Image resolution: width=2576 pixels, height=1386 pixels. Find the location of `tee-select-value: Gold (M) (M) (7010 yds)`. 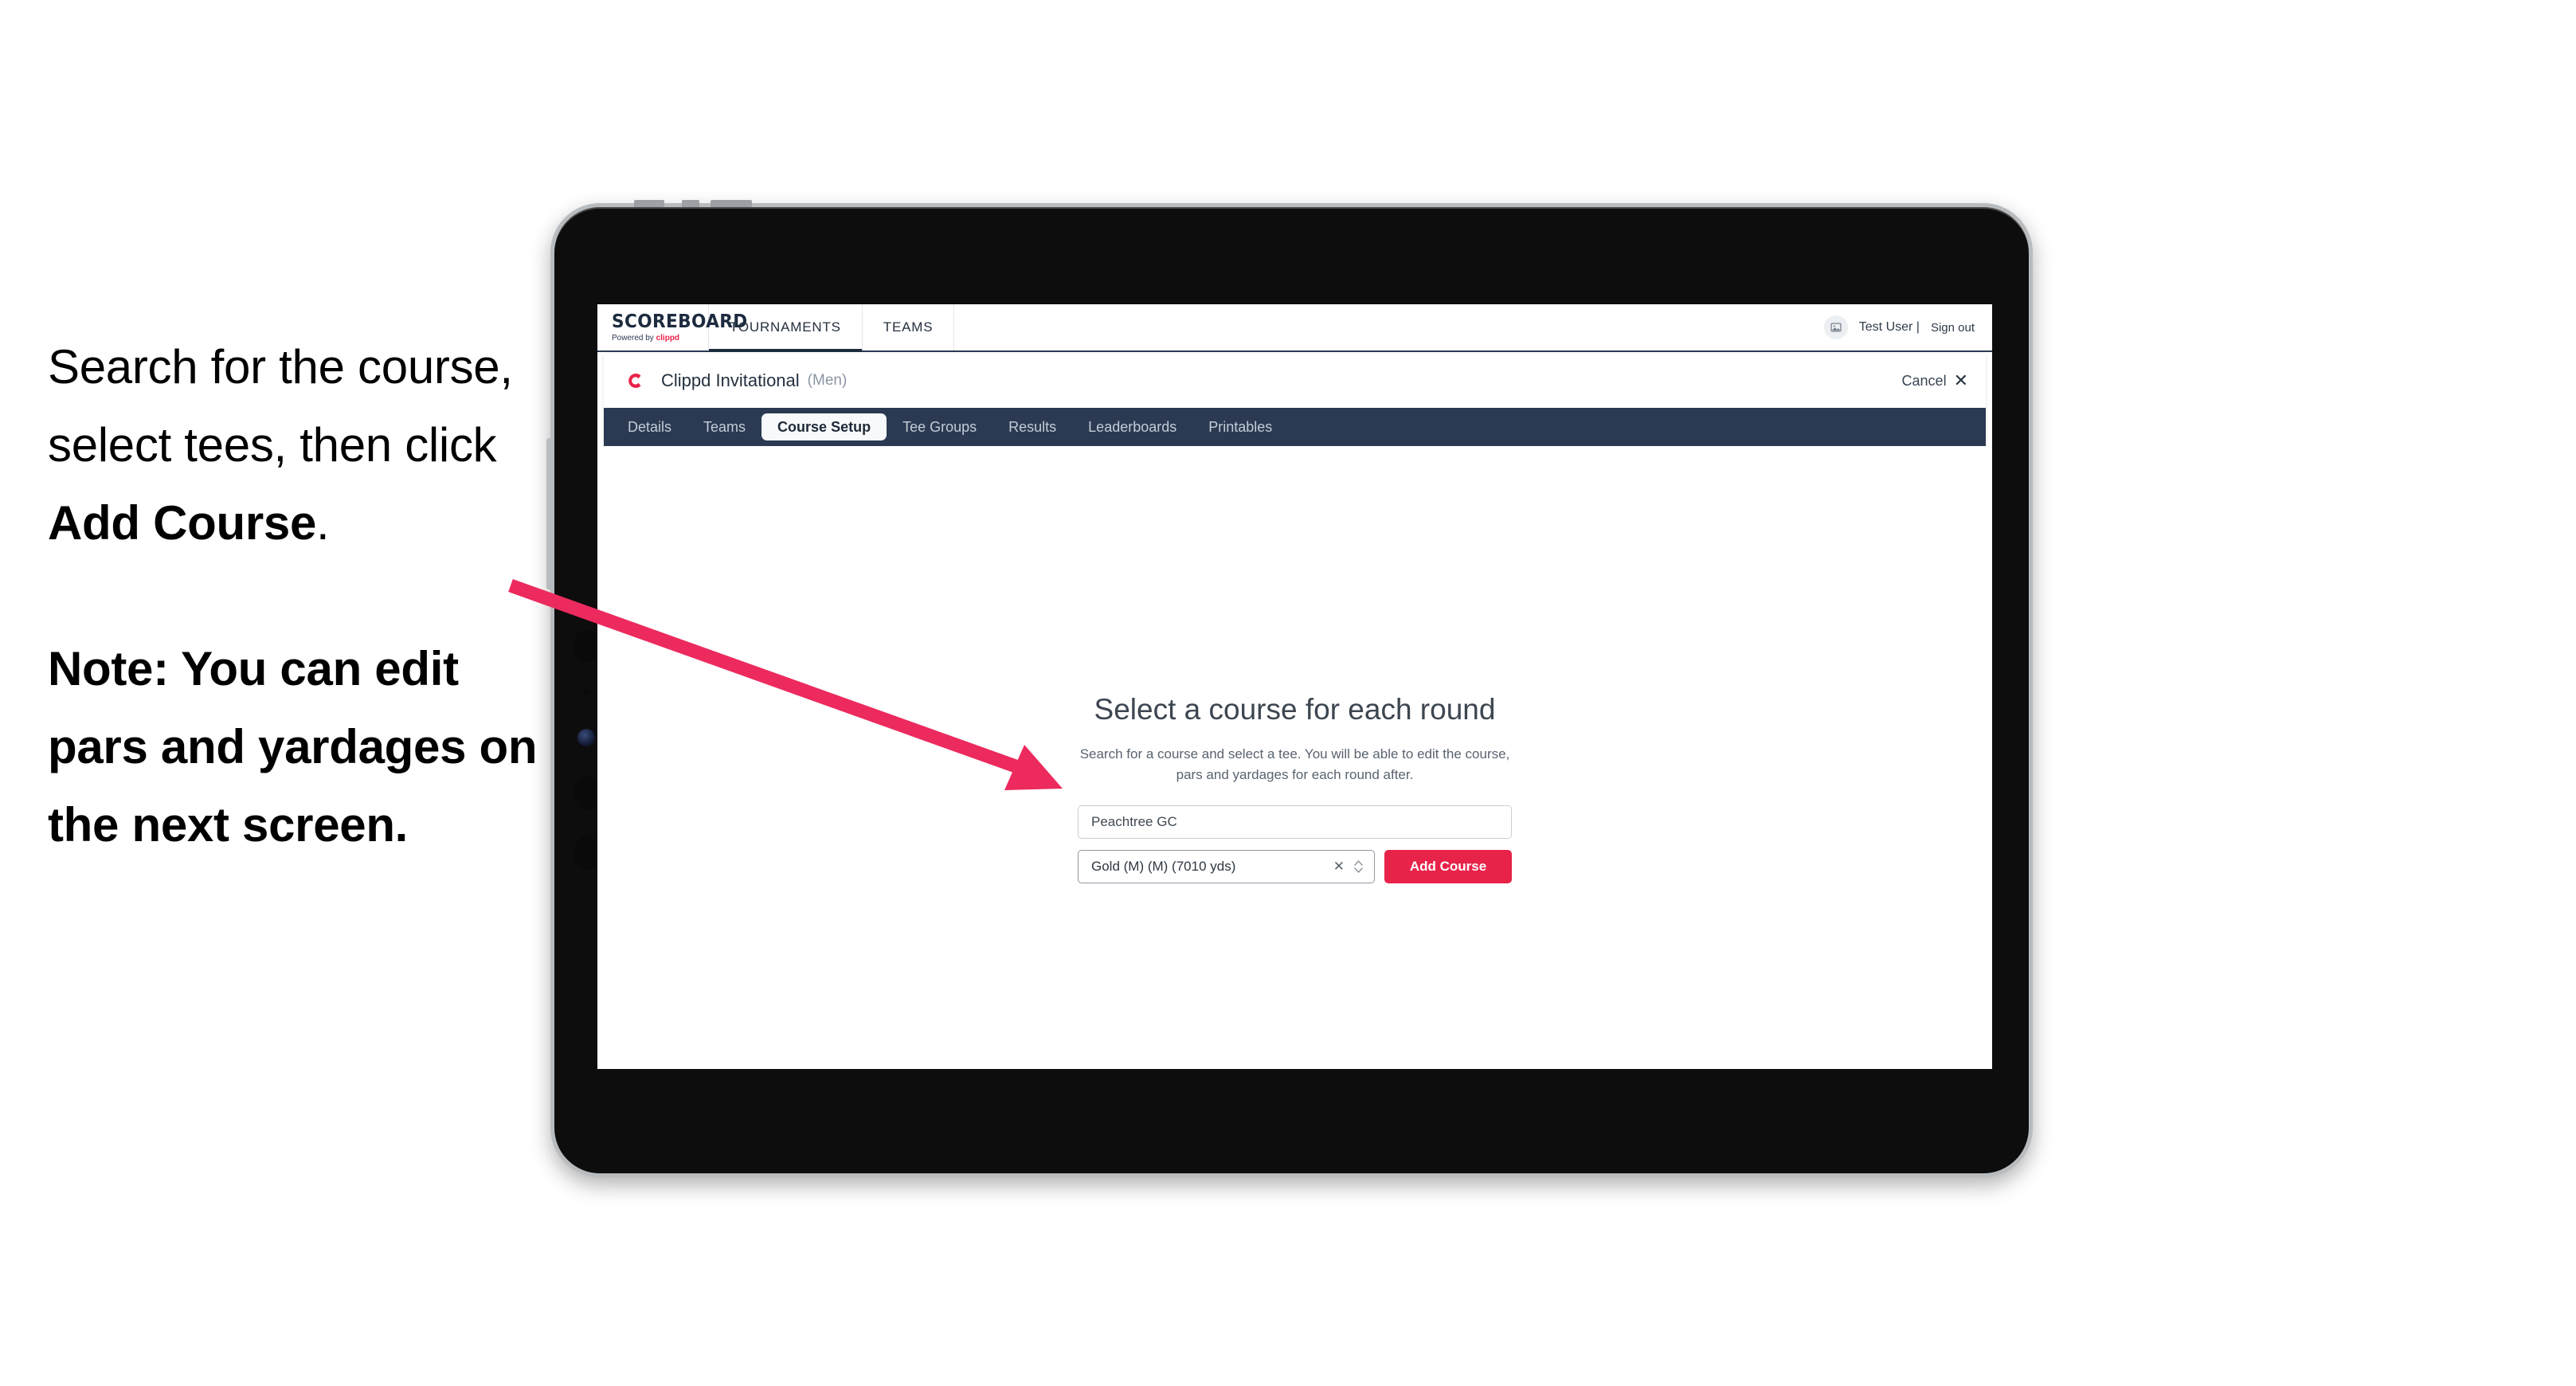

tee-select-value: Gold (M) (M) (7010 yds) is located at coordinates (1163, 866).